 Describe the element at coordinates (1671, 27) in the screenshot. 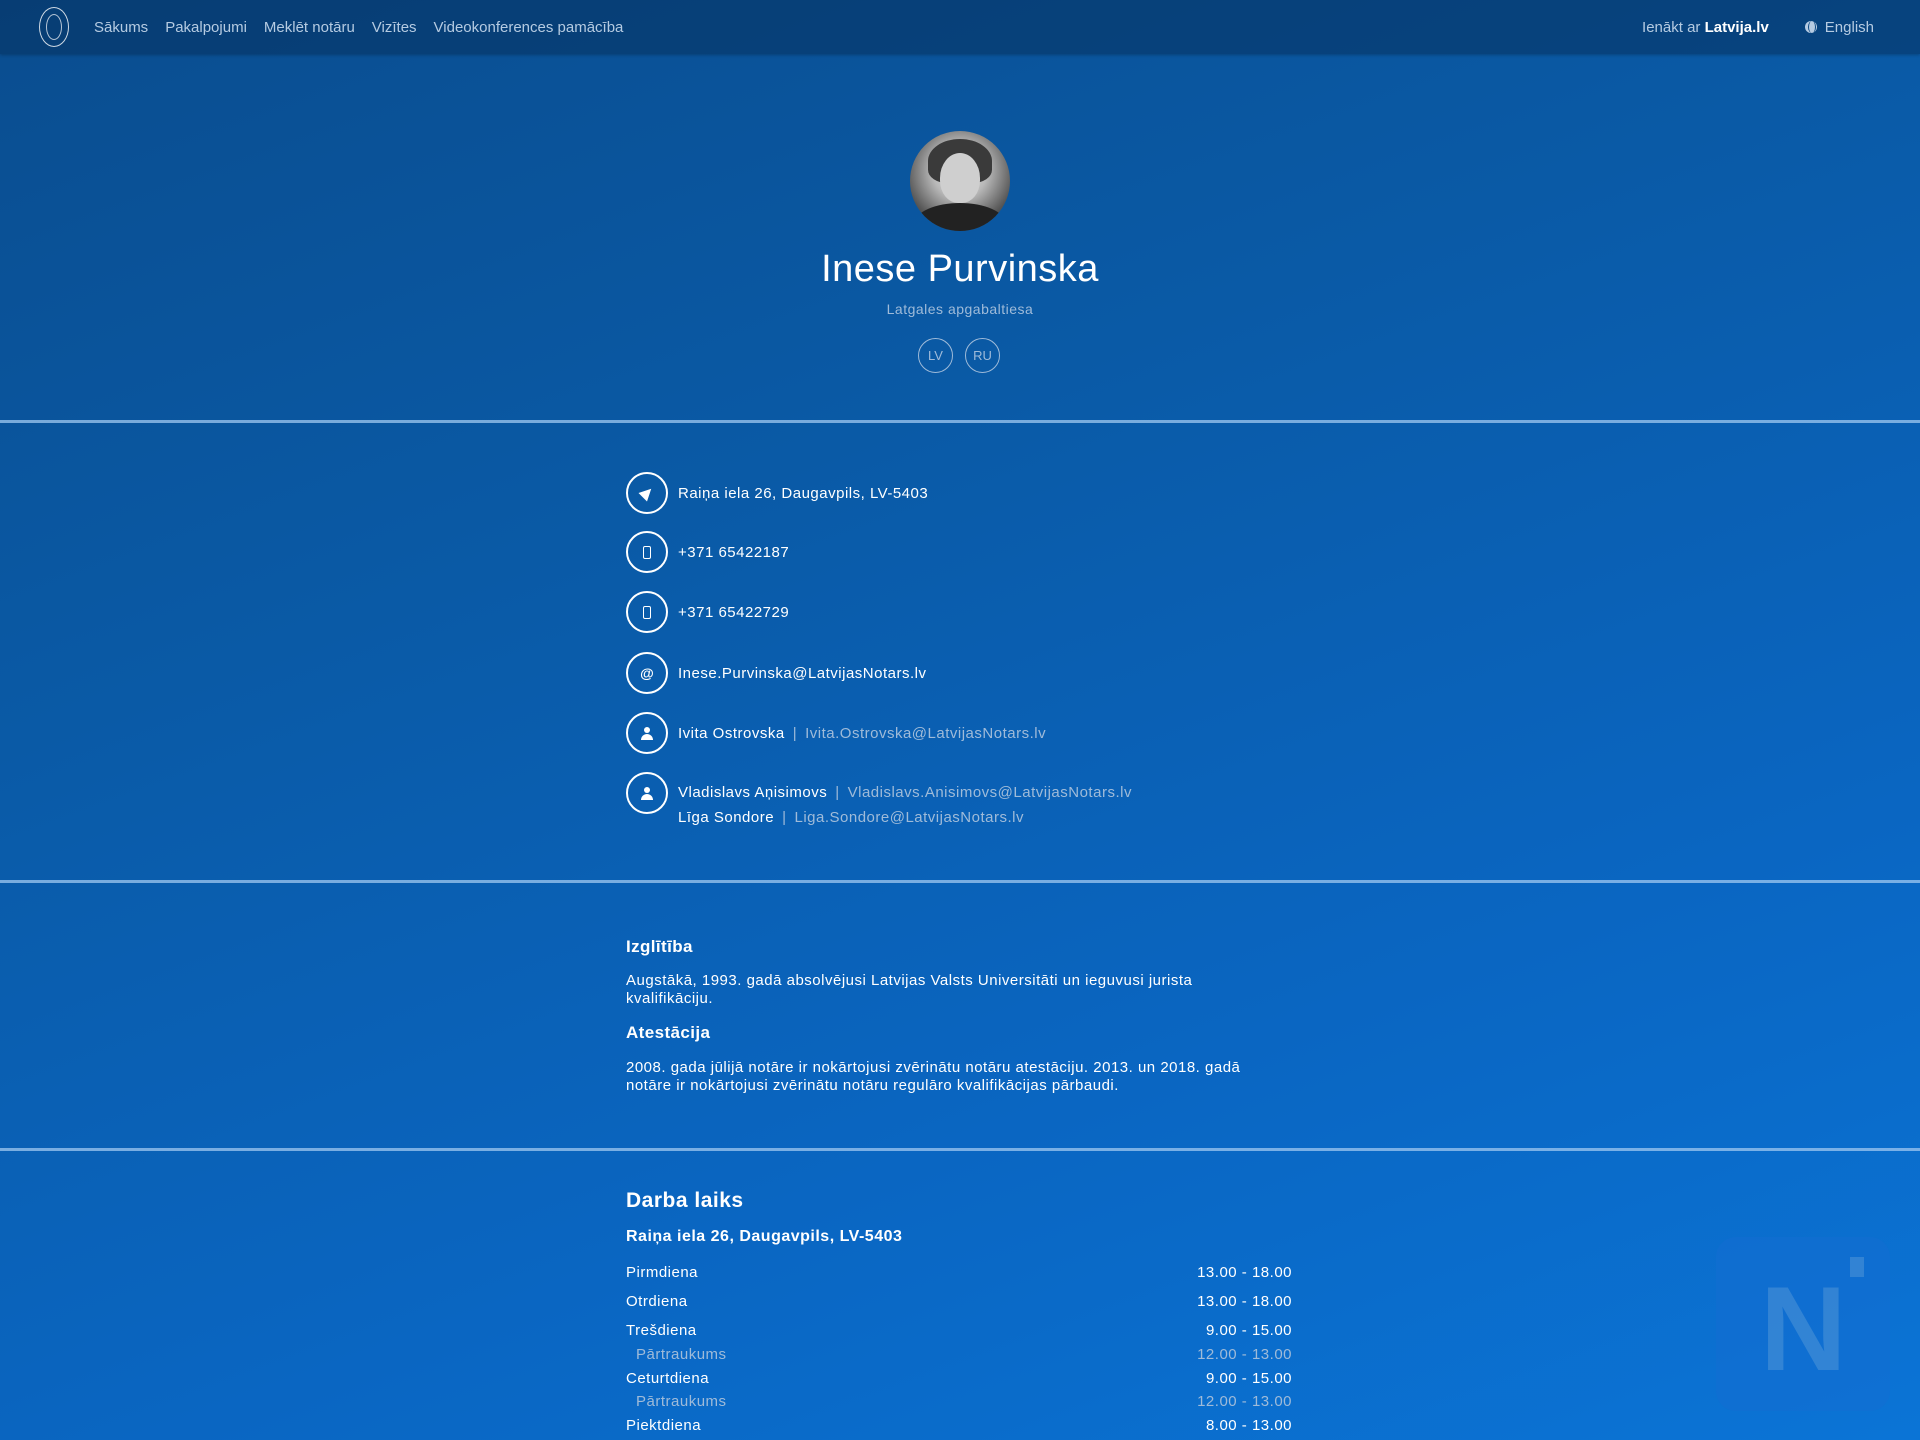

I see `login-prefix: Ienākt ar` at that location.